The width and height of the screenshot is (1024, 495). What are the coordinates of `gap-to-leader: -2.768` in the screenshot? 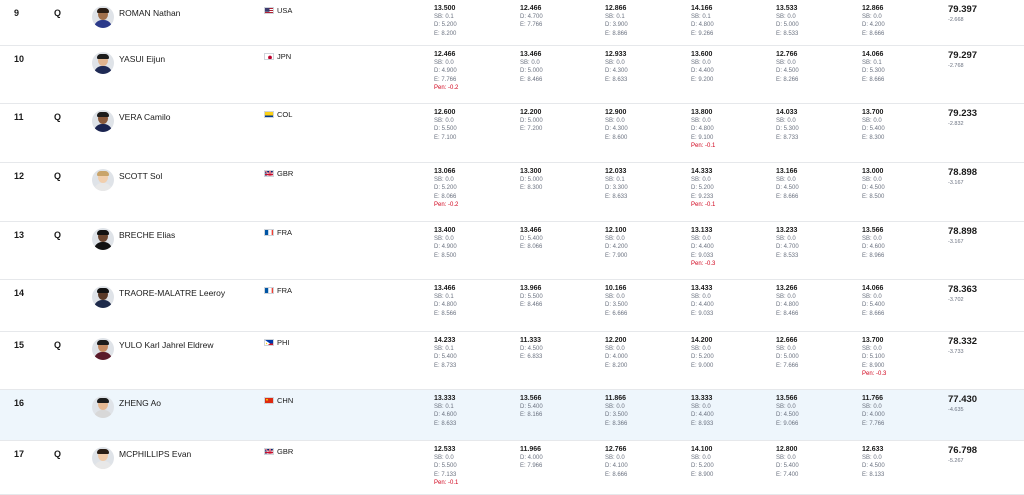 It's located at (956, 66).